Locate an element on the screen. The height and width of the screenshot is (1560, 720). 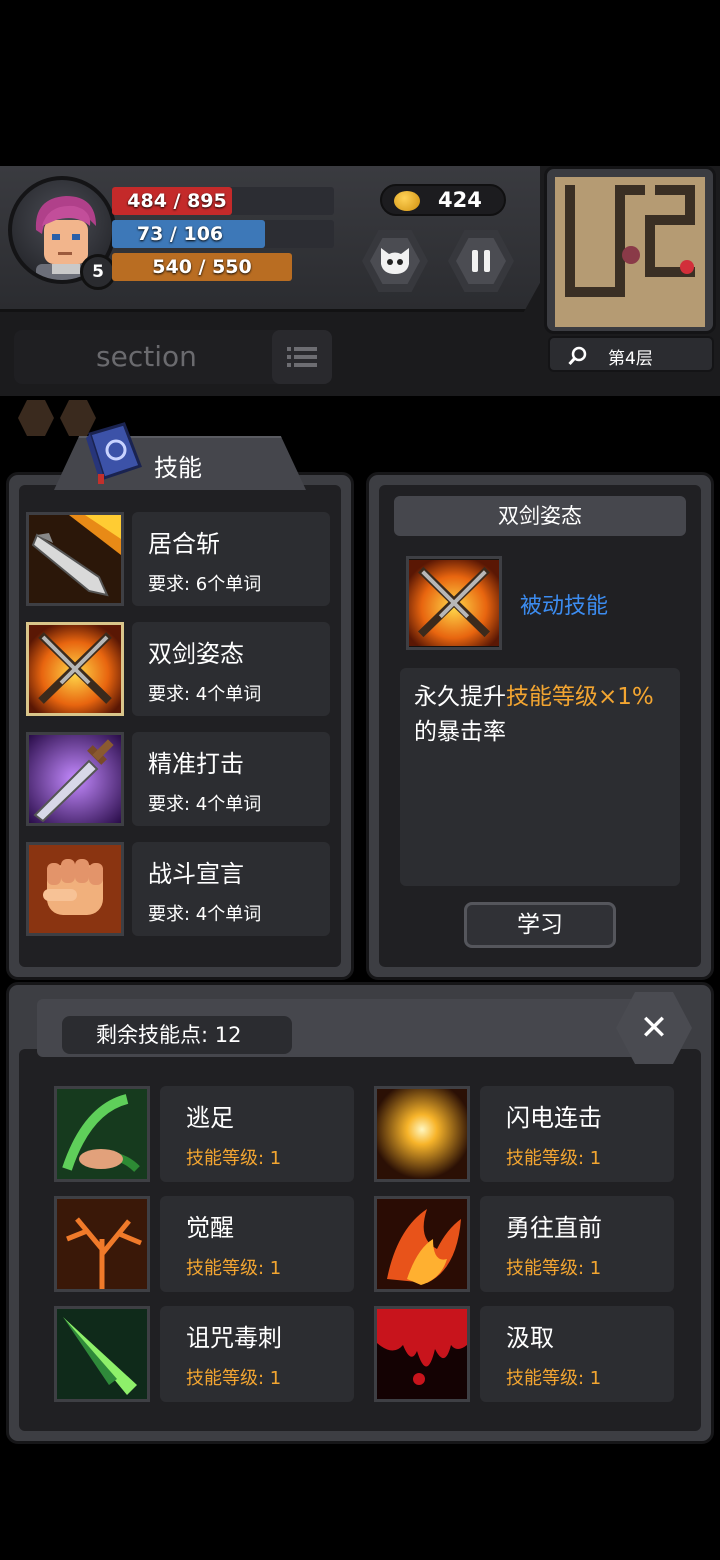
xp-bar: 540 / 550 is located at coordinates (202, 267).